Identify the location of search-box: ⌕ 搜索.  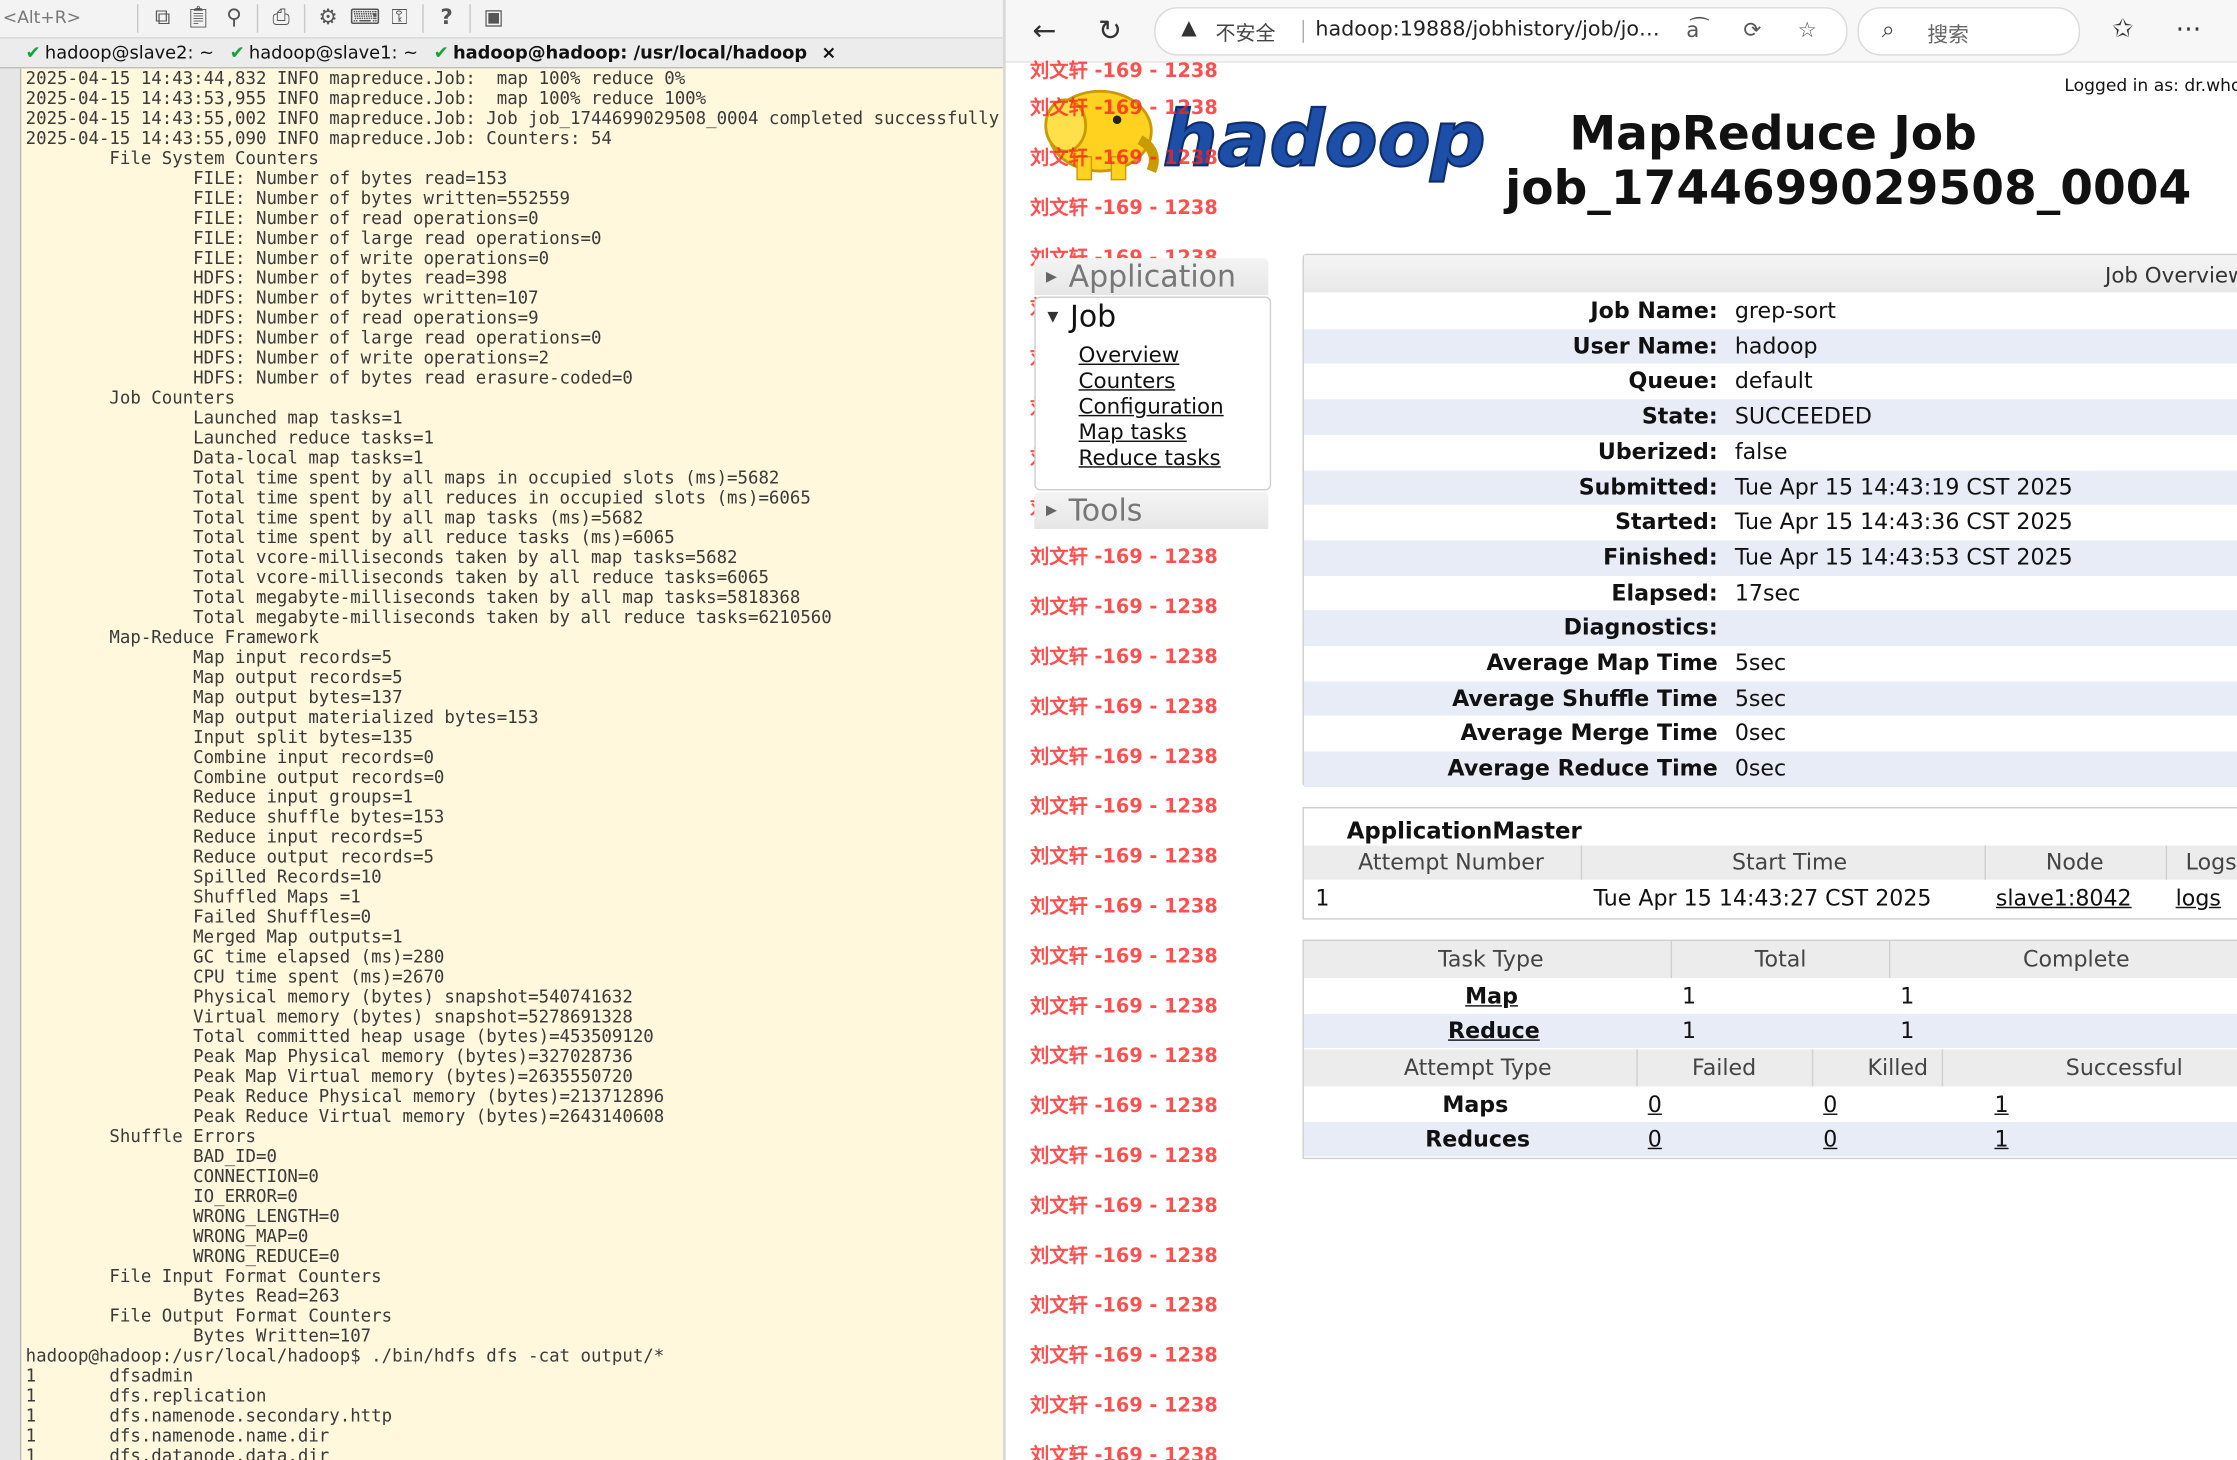
(1969, 31).